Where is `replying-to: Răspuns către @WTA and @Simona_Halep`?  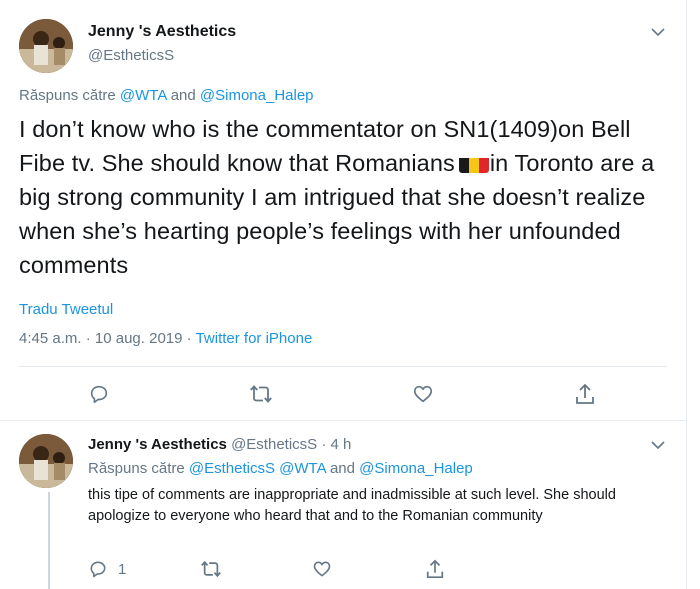
replying-to: Răspuns către @WTA and @Simona_Halep is located at coordinates (166, 95).